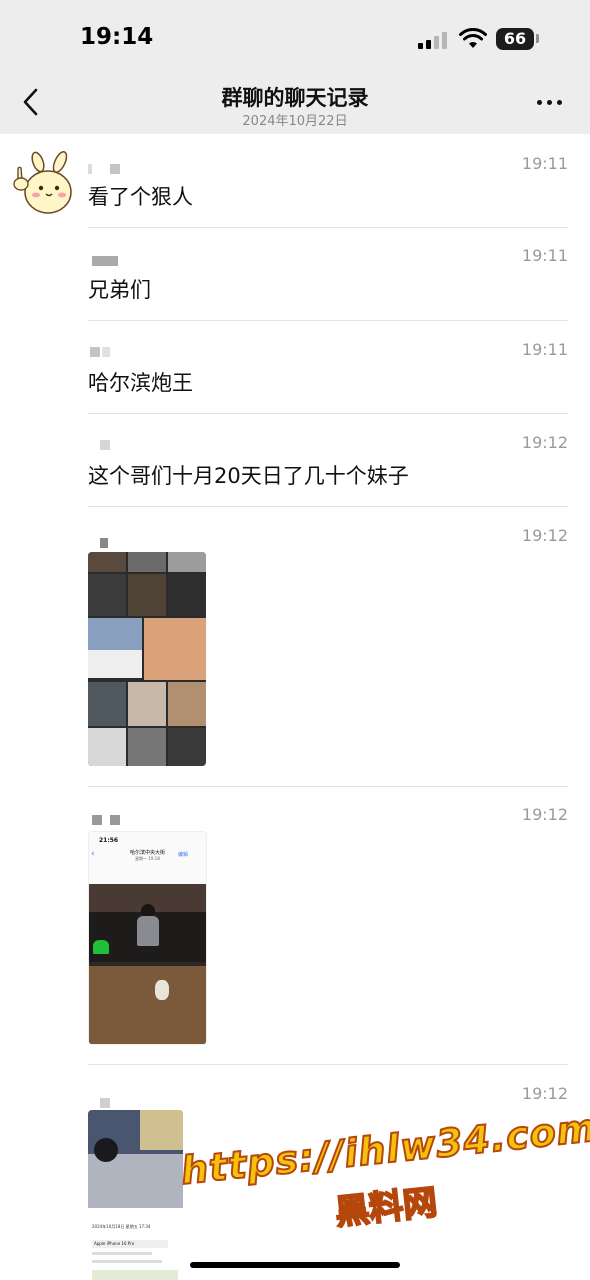 The height and width of the screenshot is (1280, 590). Describe the element at coordinates (433, 40) in the screenshot. I see `cellular-signal-icon` at that location.